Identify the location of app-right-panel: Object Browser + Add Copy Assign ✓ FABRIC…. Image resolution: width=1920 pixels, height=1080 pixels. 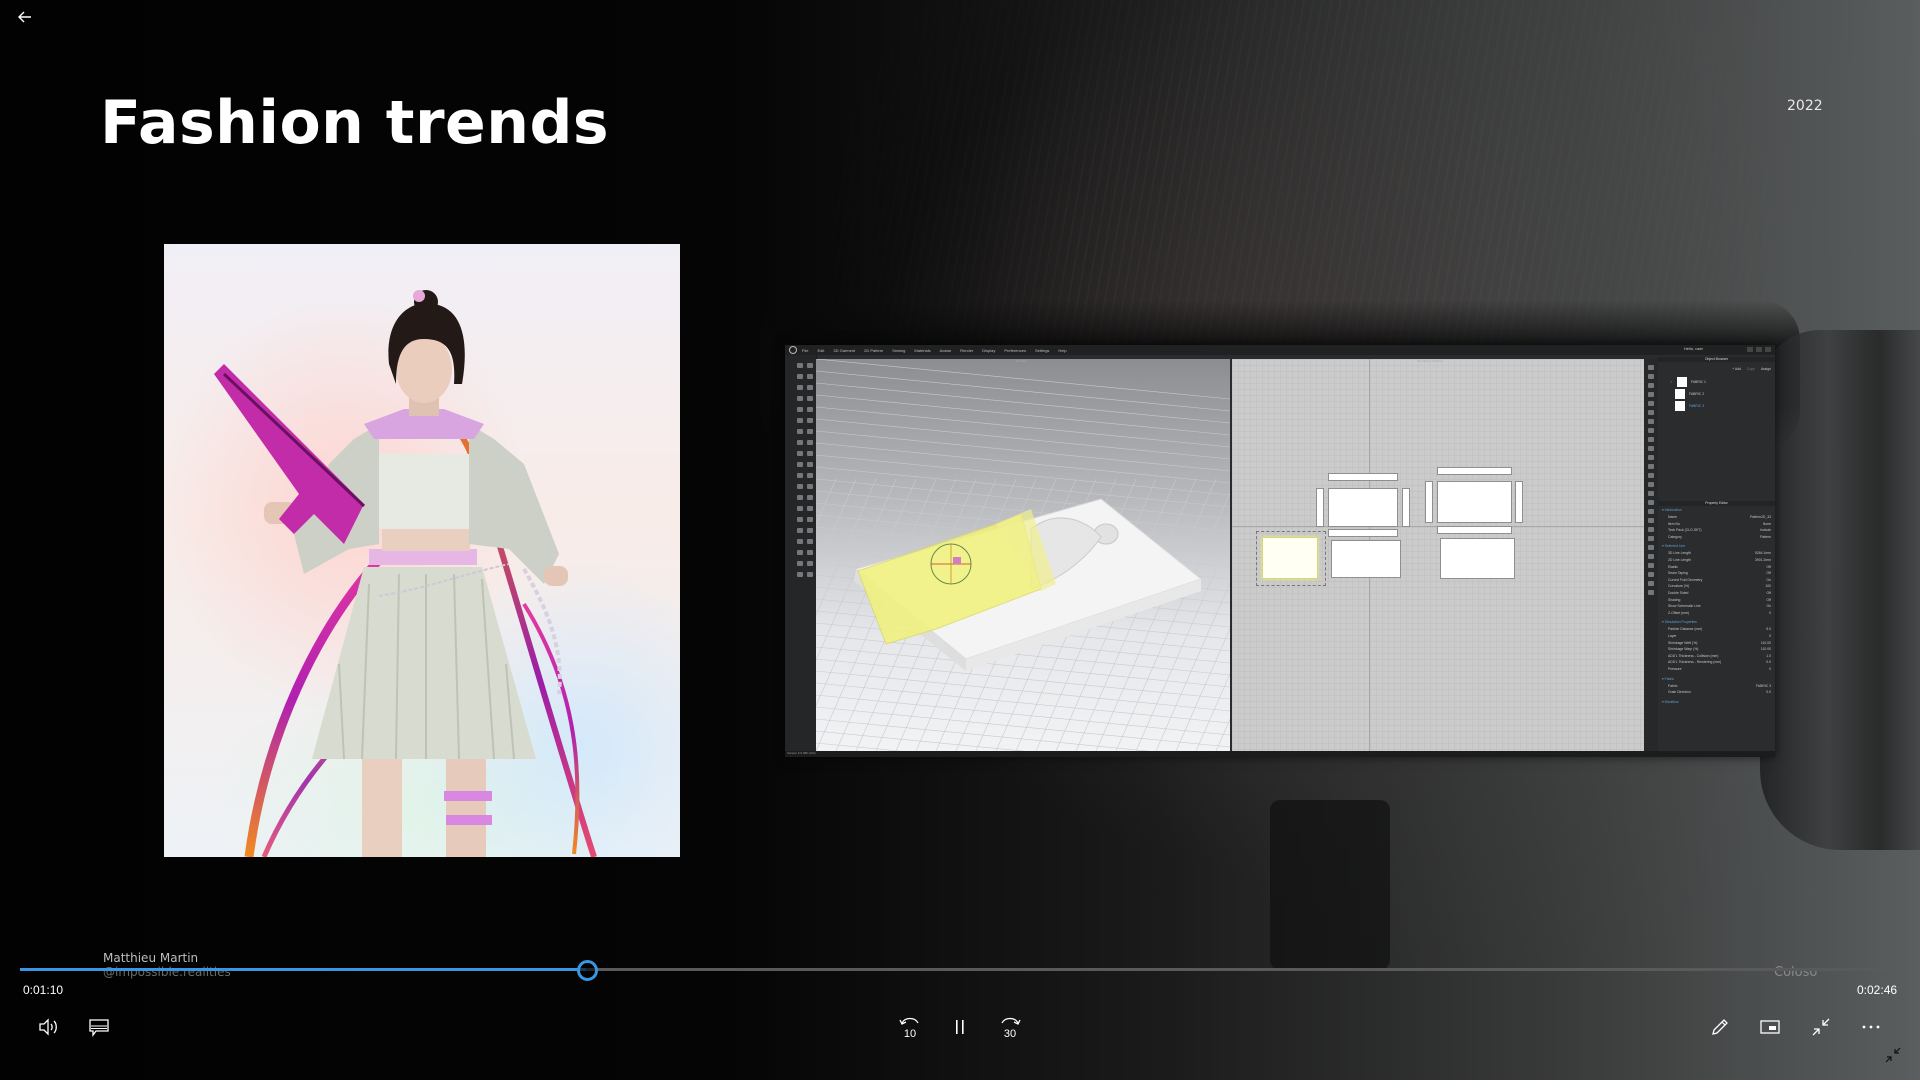
(1716, 553).